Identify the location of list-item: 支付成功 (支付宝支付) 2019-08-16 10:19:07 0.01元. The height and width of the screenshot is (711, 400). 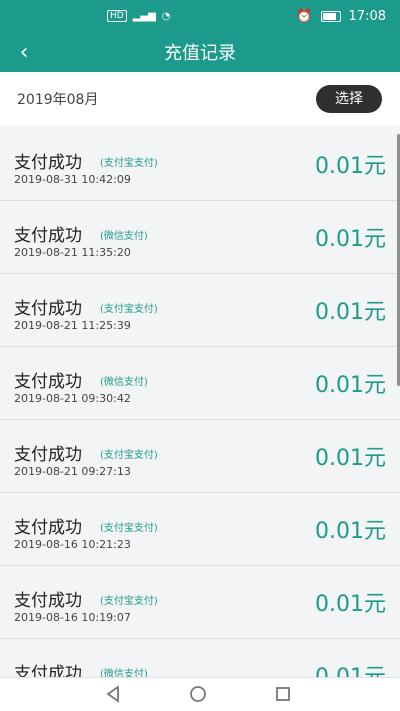
(200, 602).